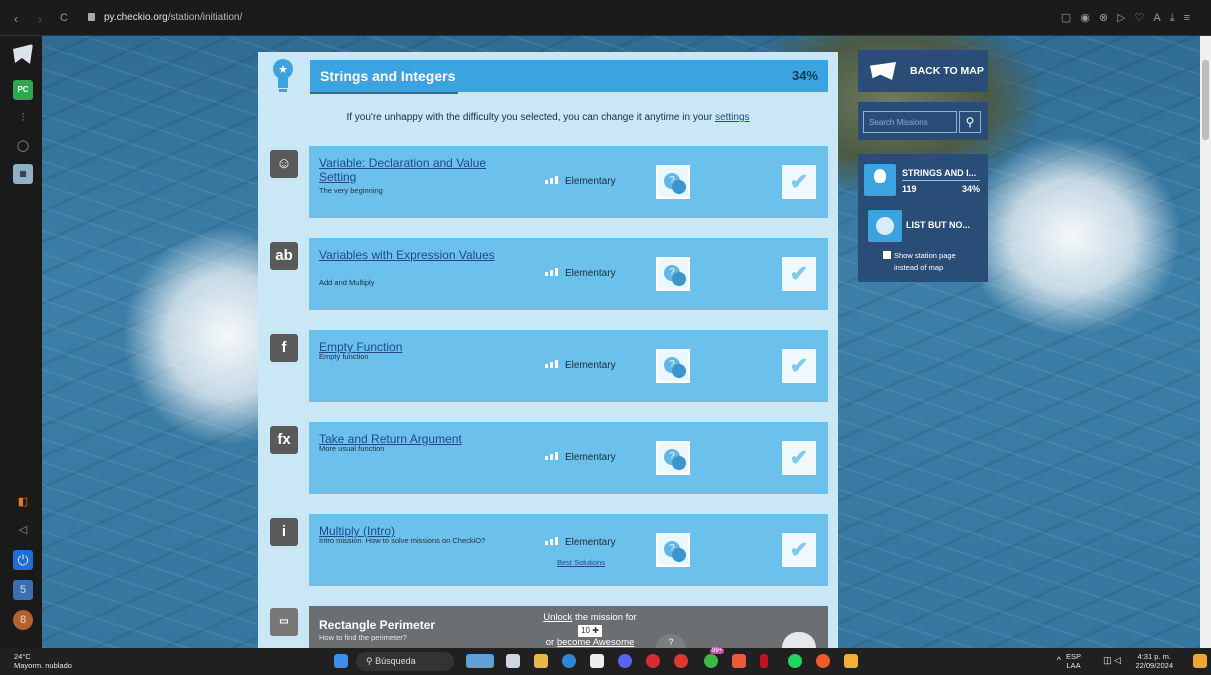 This screenshot has height=675, width=1211. Describe the element at coordinates (16, 19) in the screenshot. I see `back-arrow-icon: ‹` at that location.